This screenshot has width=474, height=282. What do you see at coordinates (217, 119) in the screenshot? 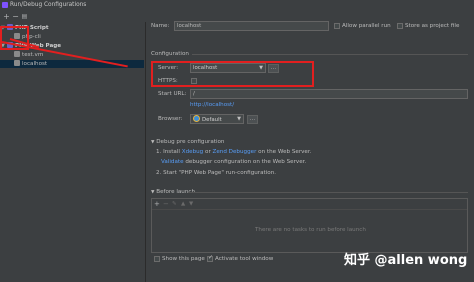
I see `browser-dropdown: Default ▼` at bounding box center [217, 119].